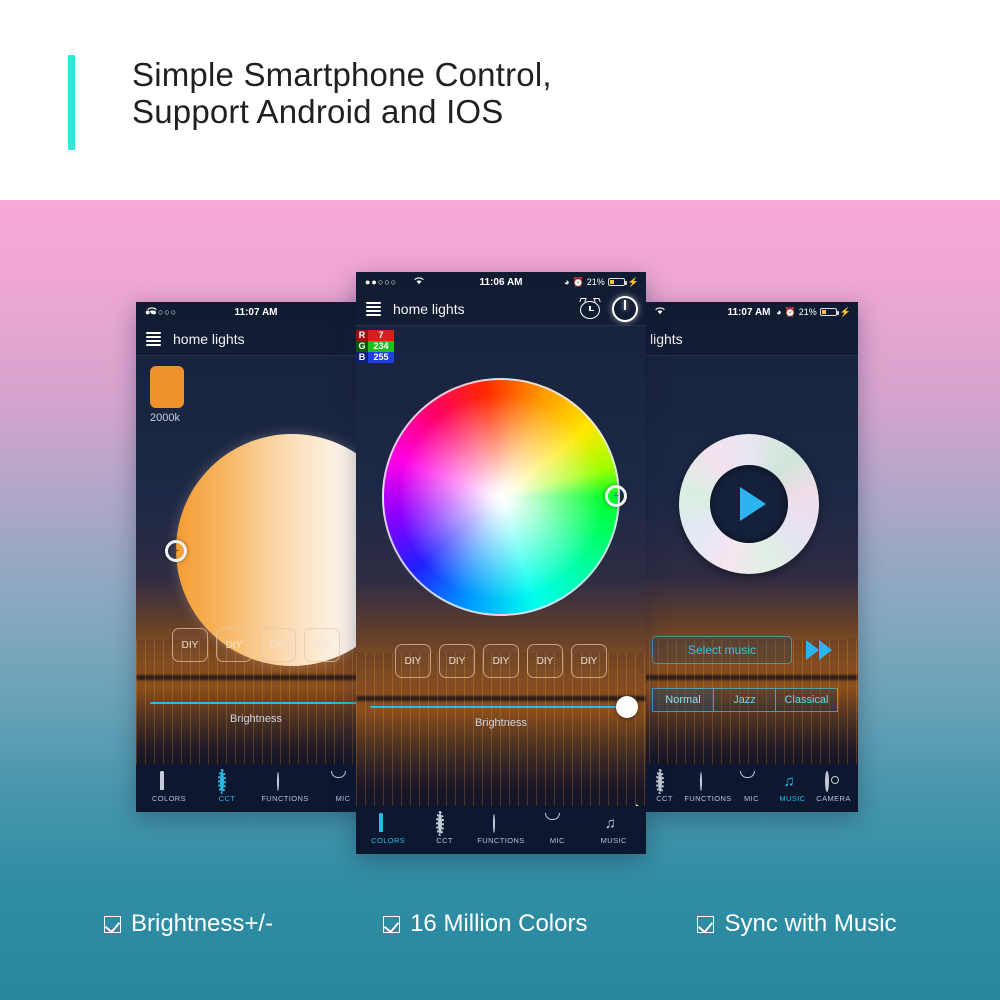 The image size is (1000, 1000). I want to click on battery-icon, so click(829, 312).